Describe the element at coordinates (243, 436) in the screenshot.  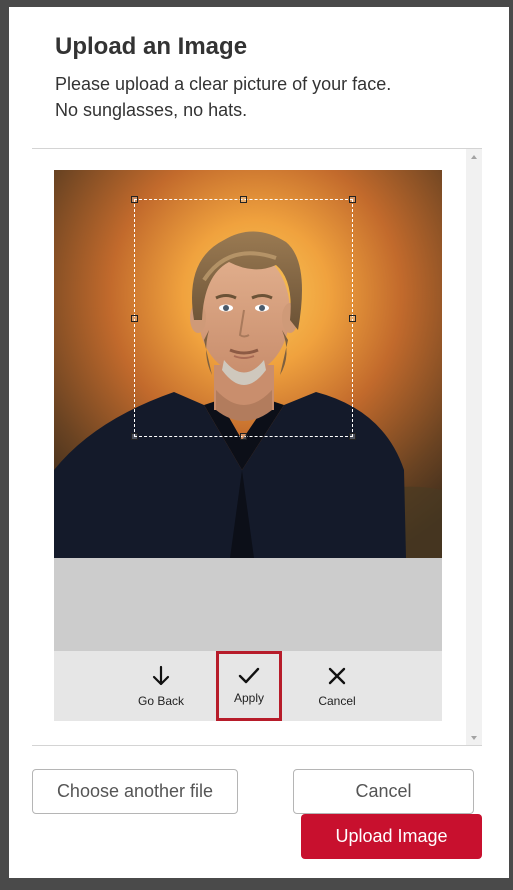
I see `crop-handle-bottom` at that location.